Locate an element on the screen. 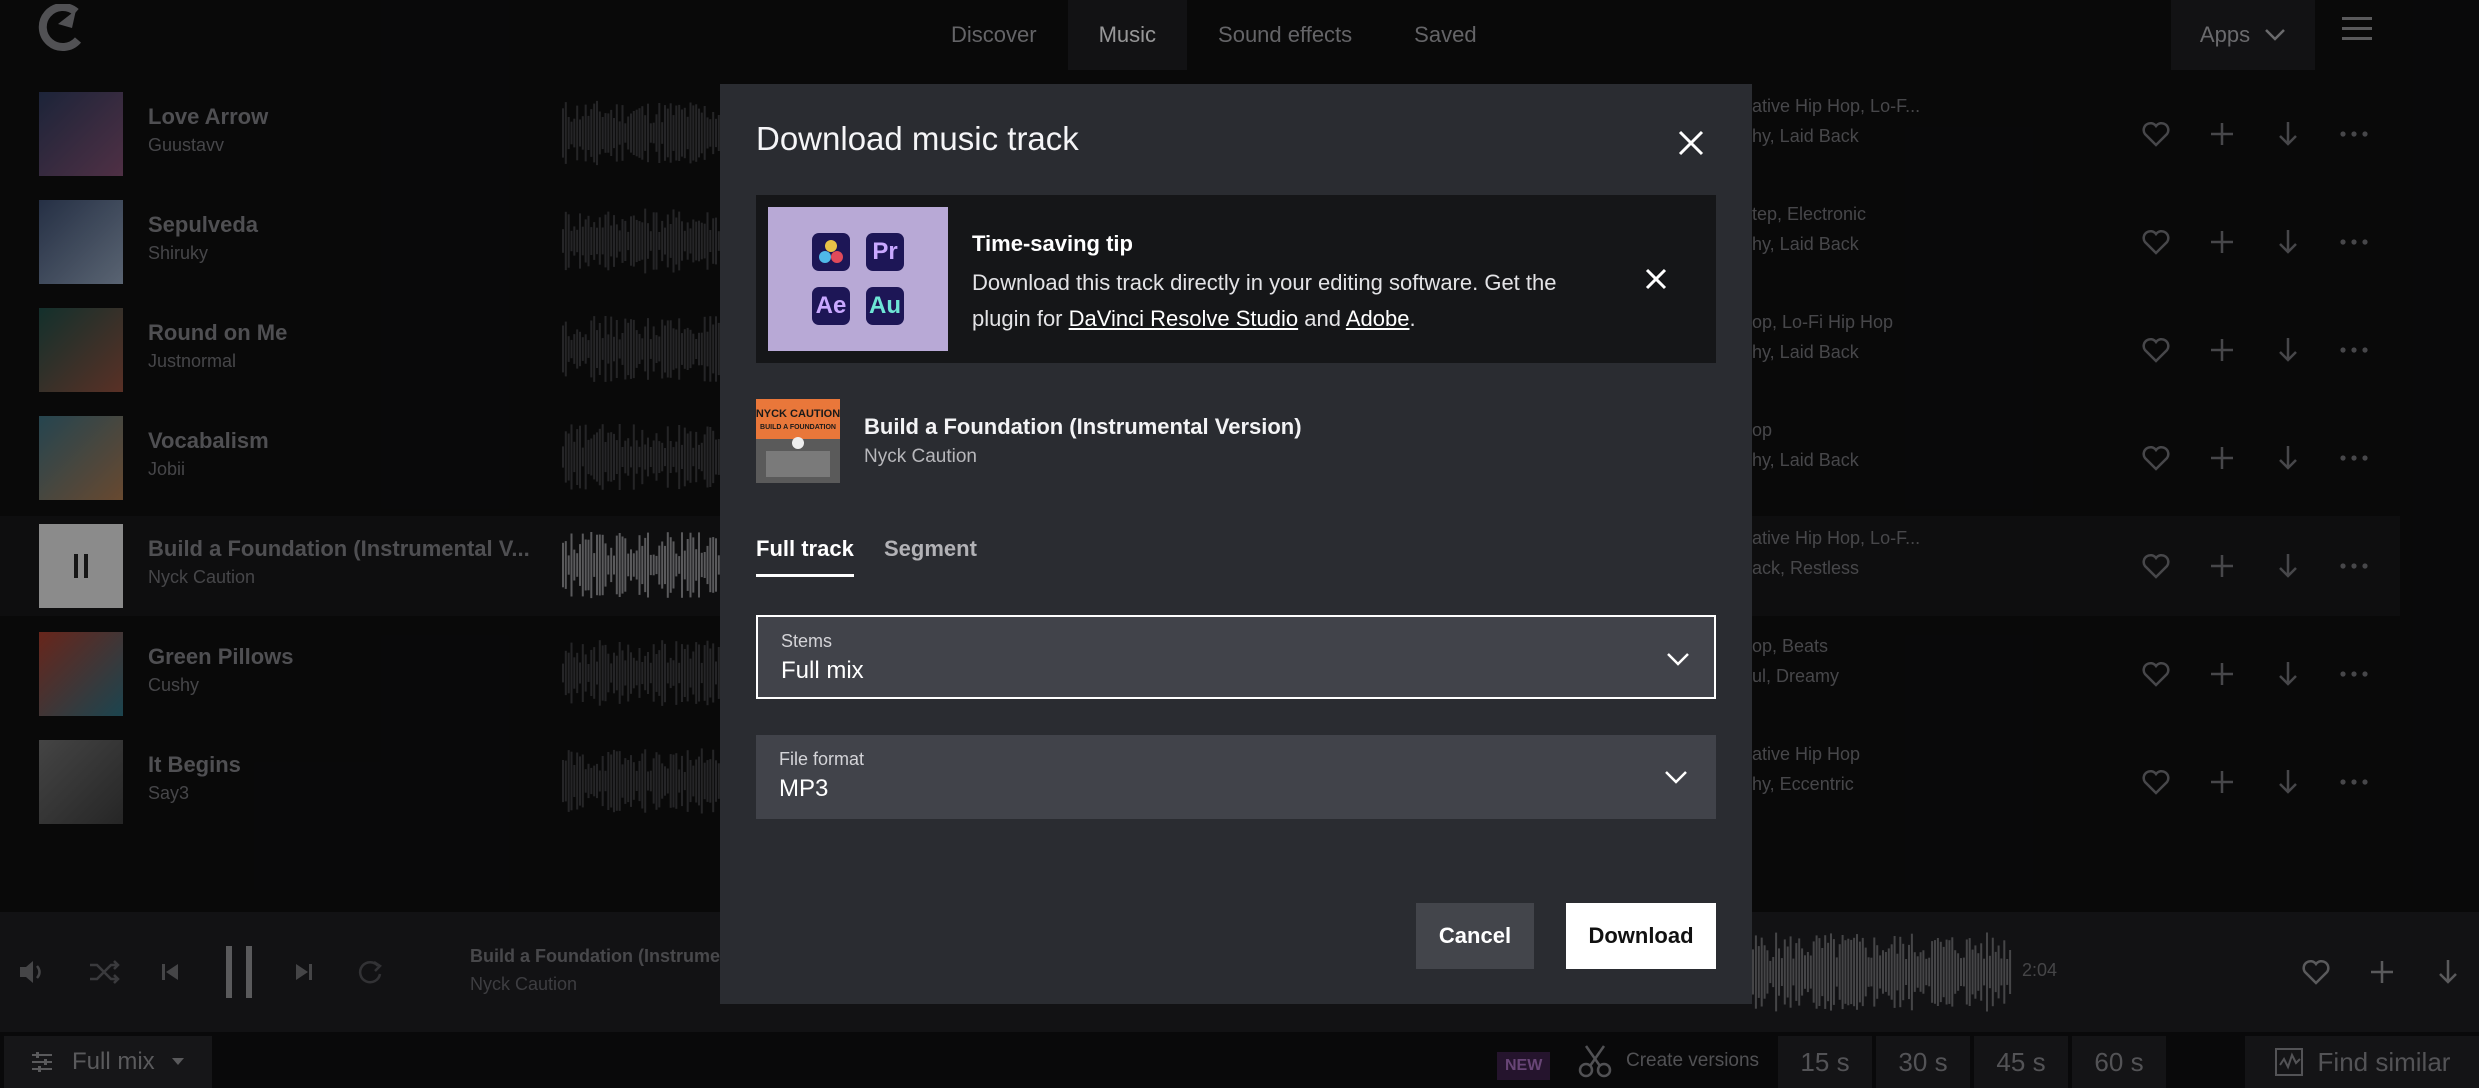  davinci-resolve-icon is located at coordinates (831, 252).